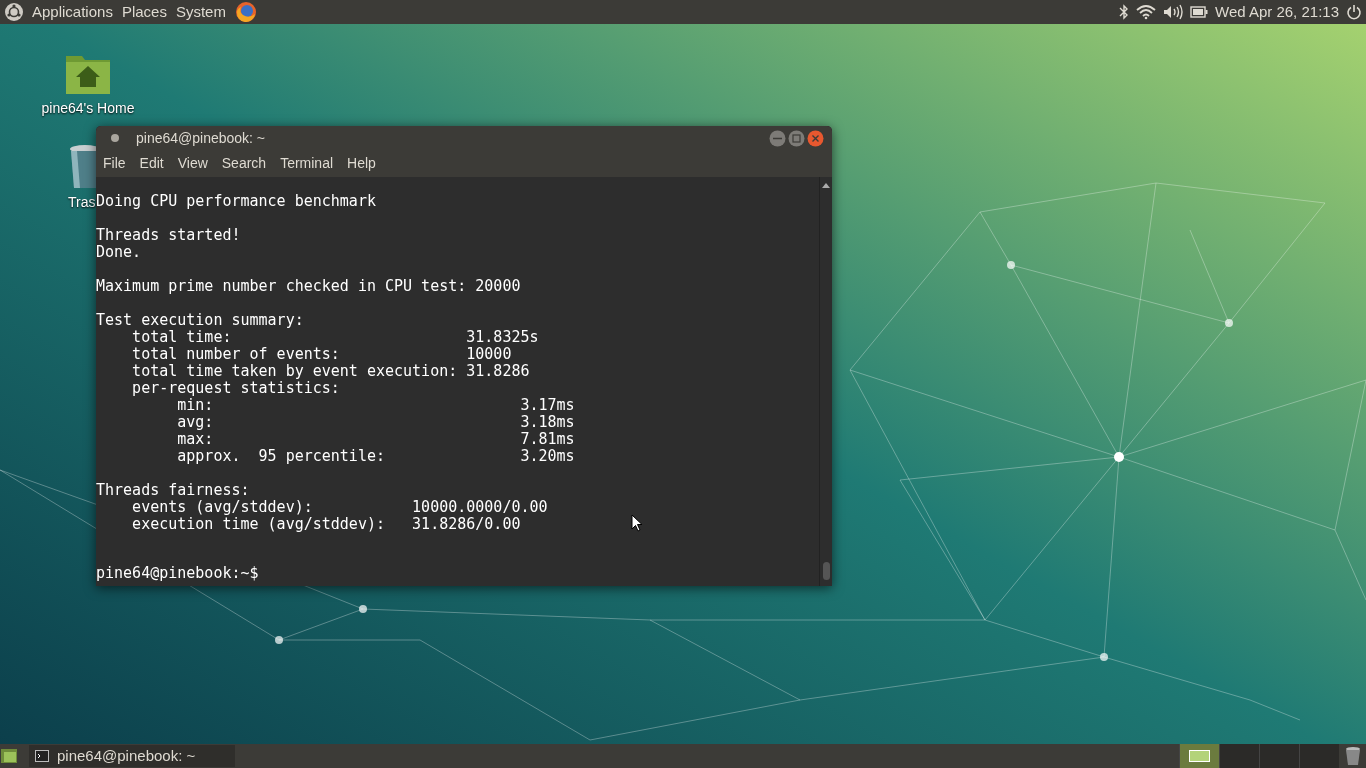  What do you see at coordinates (1354, 12) in the screenshot?
I see `power-icon` at bounding box center [1354, 12].